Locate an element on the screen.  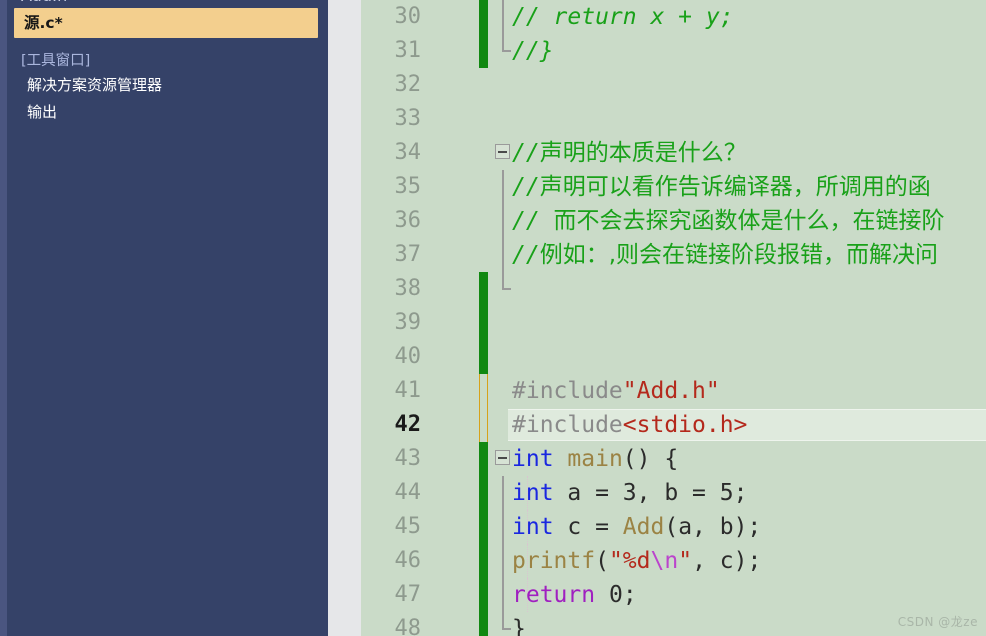
code-token-comment-cjk: 声明可以看作告诉编译器，所调用的函 is located at coordinates (735, 187).